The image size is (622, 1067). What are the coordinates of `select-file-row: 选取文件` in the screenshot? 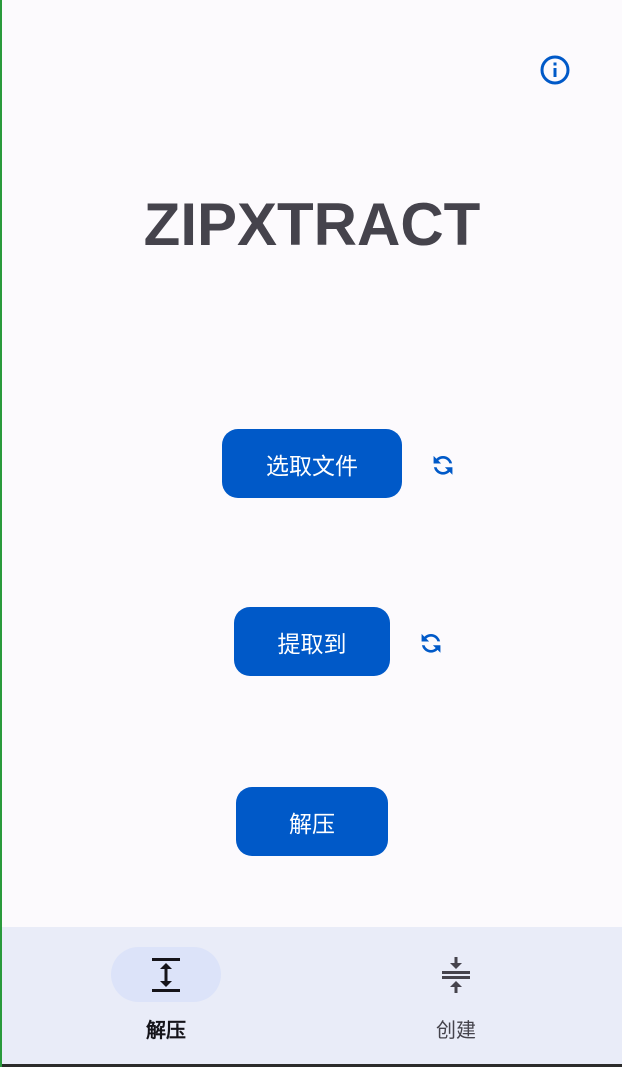 It's located at (312, 463).